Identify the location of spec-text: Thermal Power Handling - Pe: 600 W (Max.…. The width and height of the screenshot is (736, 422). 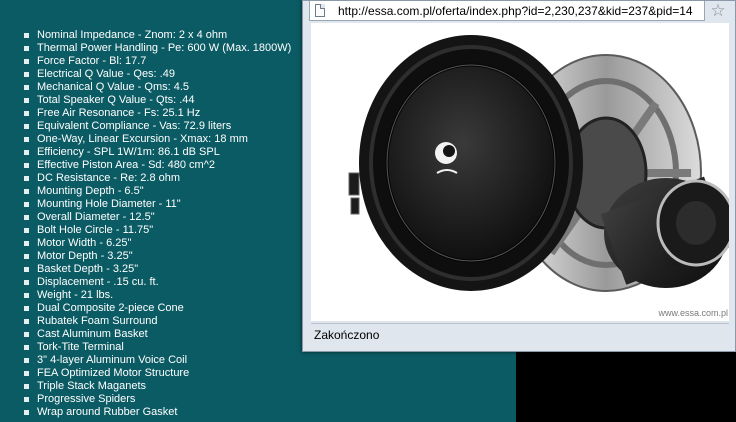
(164, 48).